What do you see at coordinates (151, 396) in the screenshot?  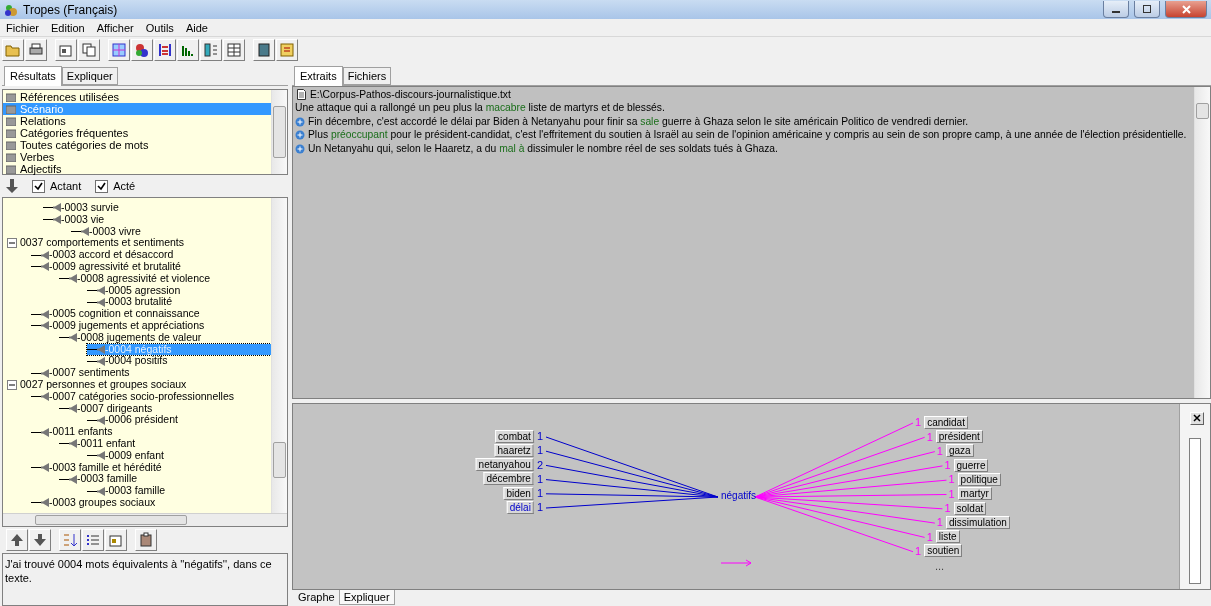 I see `tree-item: -0007 catégories socio-professionnelles` at bounding box center [151, 396].